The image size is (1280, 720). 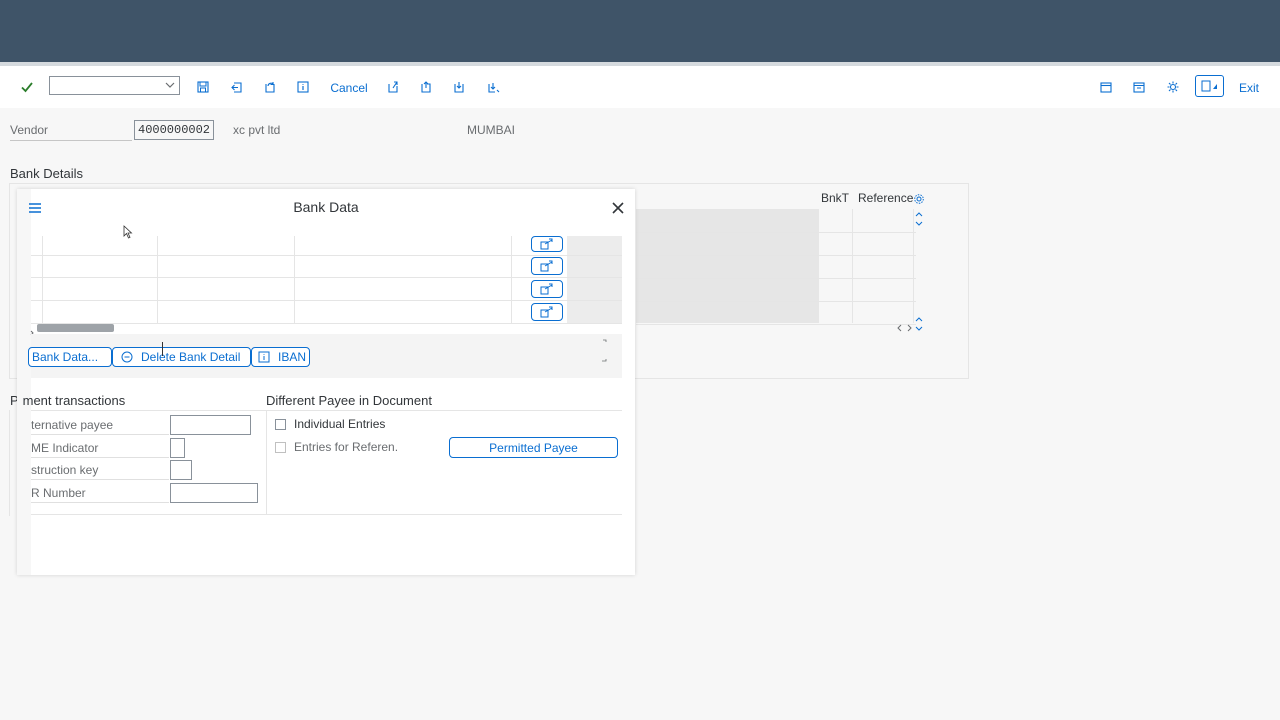 What do you see at coordinates (604, 351) in the screenshot?
I see `resize-handle` at bounding box center [604, 351].